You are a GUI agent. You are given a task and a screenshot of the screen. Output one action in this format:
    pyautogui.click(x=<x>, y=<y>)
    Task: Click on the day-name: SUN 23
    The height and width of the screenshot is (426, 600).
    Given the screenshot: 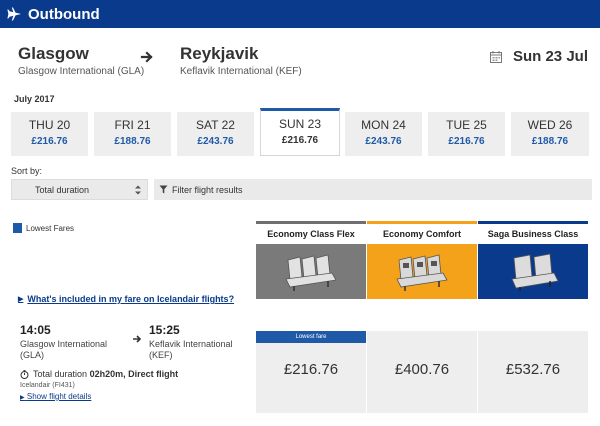 What is the action you would take?
    pyautogui.click(x=300, y=124)
    